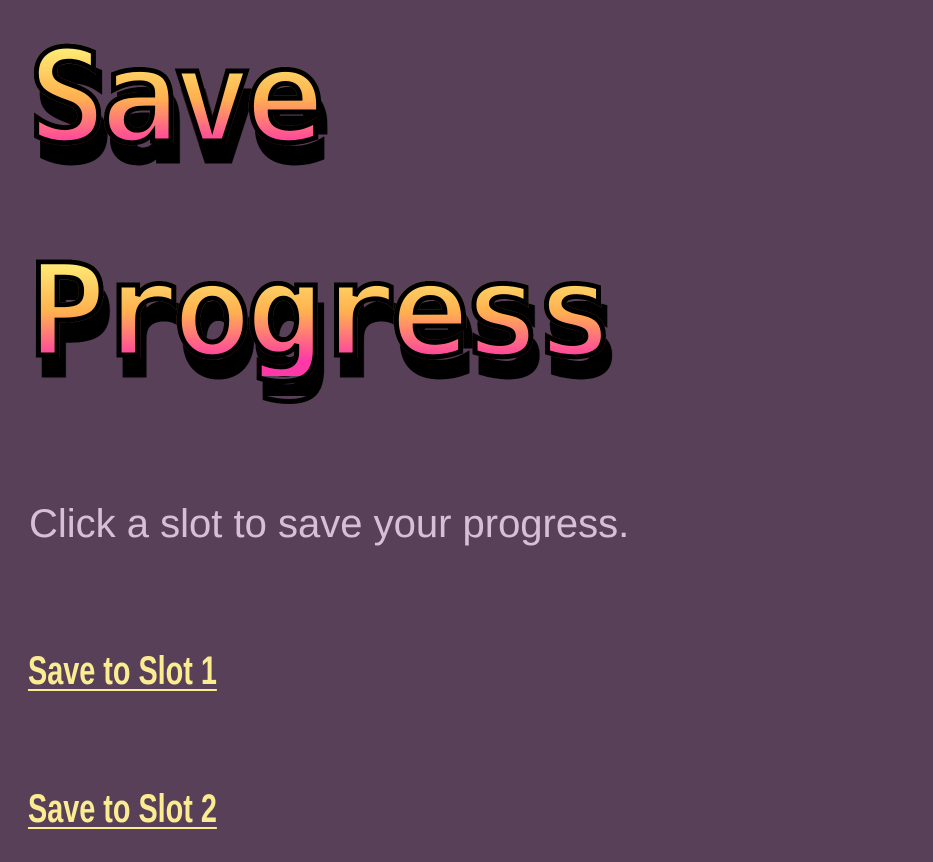 This screenshot has height=862, width=933. What do you see at coordinates (122, 809) in the screenshot?
I see `save-slot-2-link: Save to Slot 2` at bounding box center [122, 809].